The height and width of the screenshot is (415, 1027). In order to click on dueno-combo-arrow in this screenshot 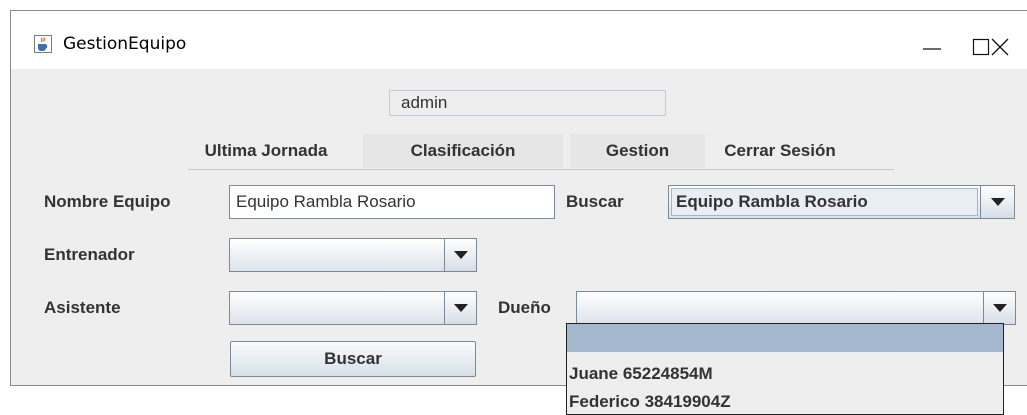, I will do `click(999, 308)`.